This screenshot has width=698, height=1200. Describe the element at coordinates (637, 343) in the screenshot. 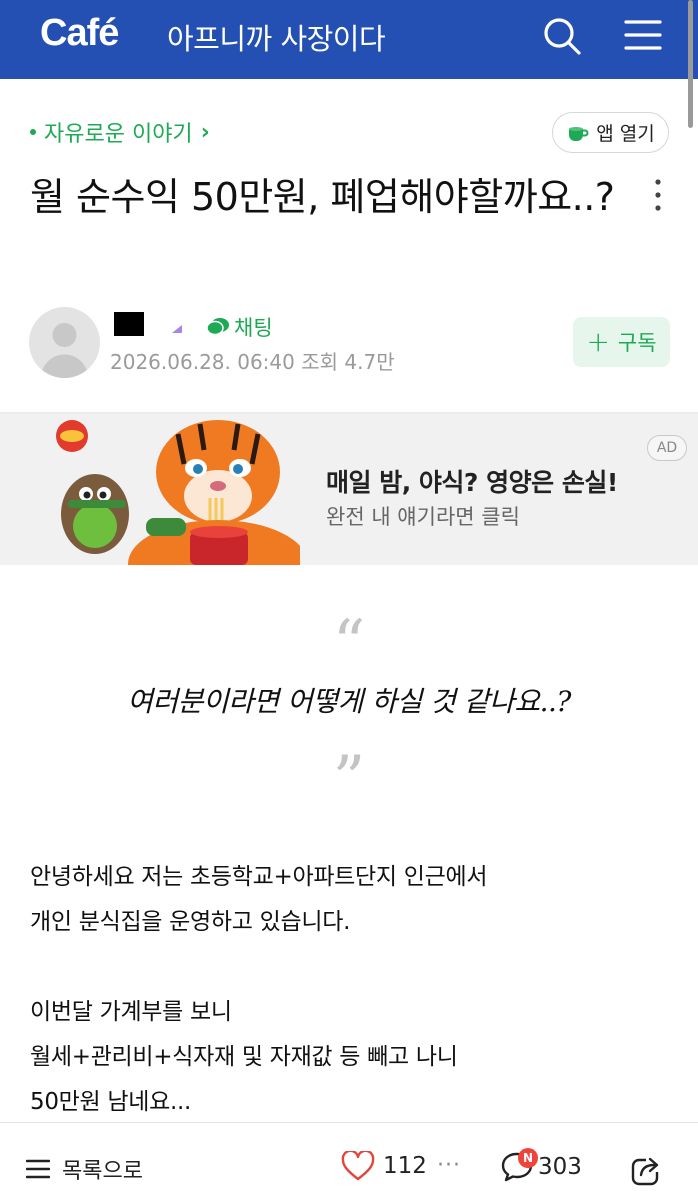

I see `subscribe-label: 구독` at that location.